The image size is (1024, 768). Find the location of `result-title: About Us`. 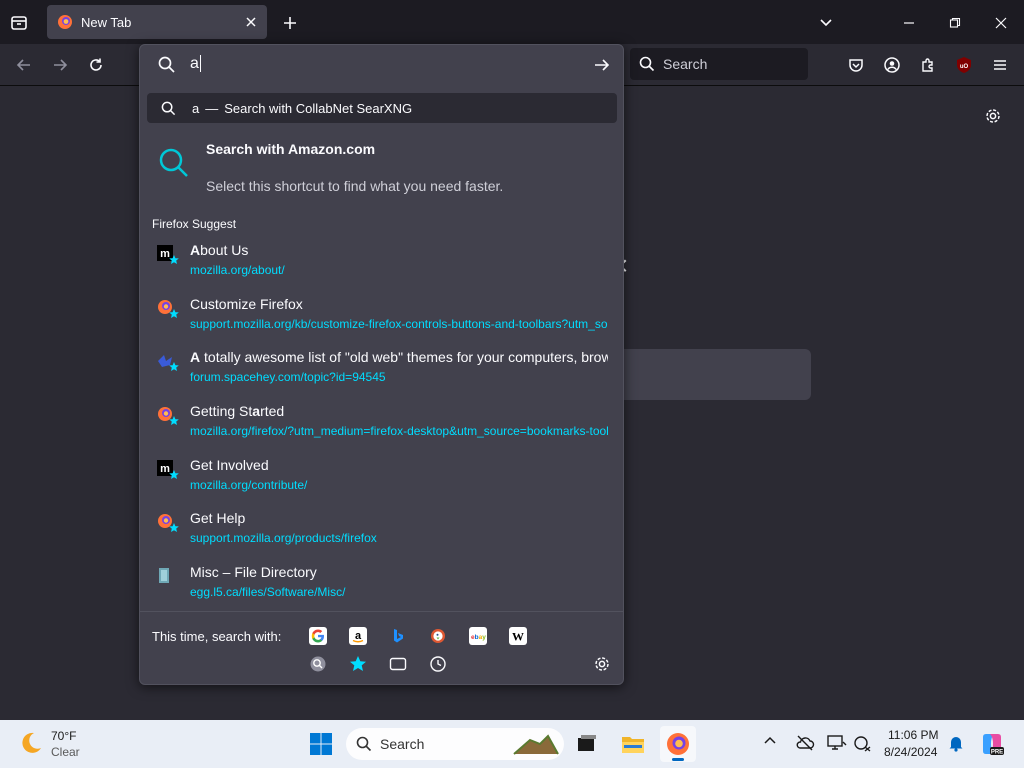

result-title: About Us is located at coordinates (219, 250).